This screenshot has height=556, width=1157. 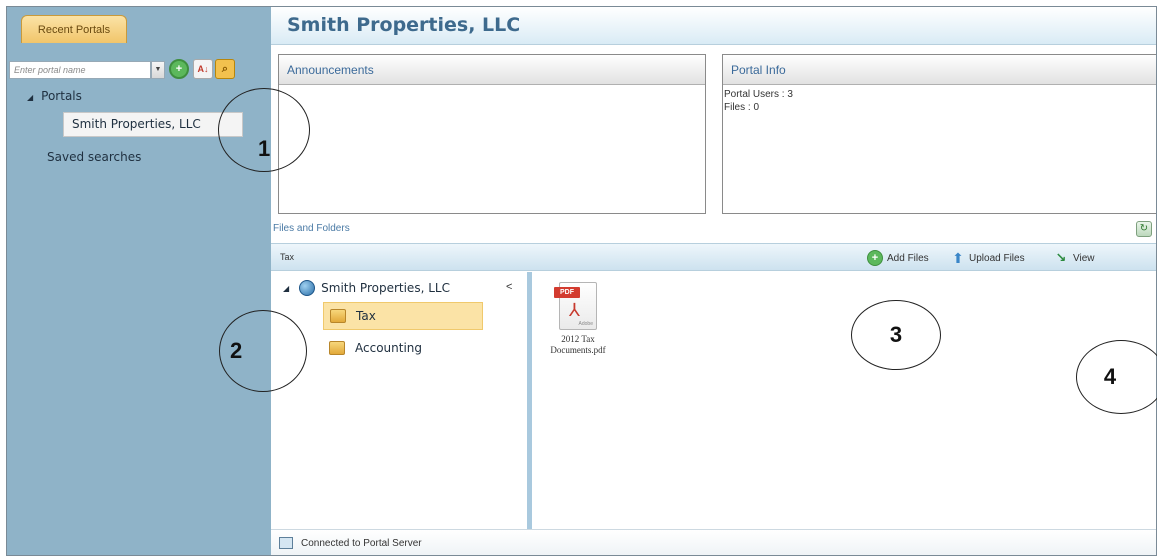 What do you see at coordinates (179, 69) in the screenshot?
I see `add-portal-icon: +` at bounding box center [179, 69].